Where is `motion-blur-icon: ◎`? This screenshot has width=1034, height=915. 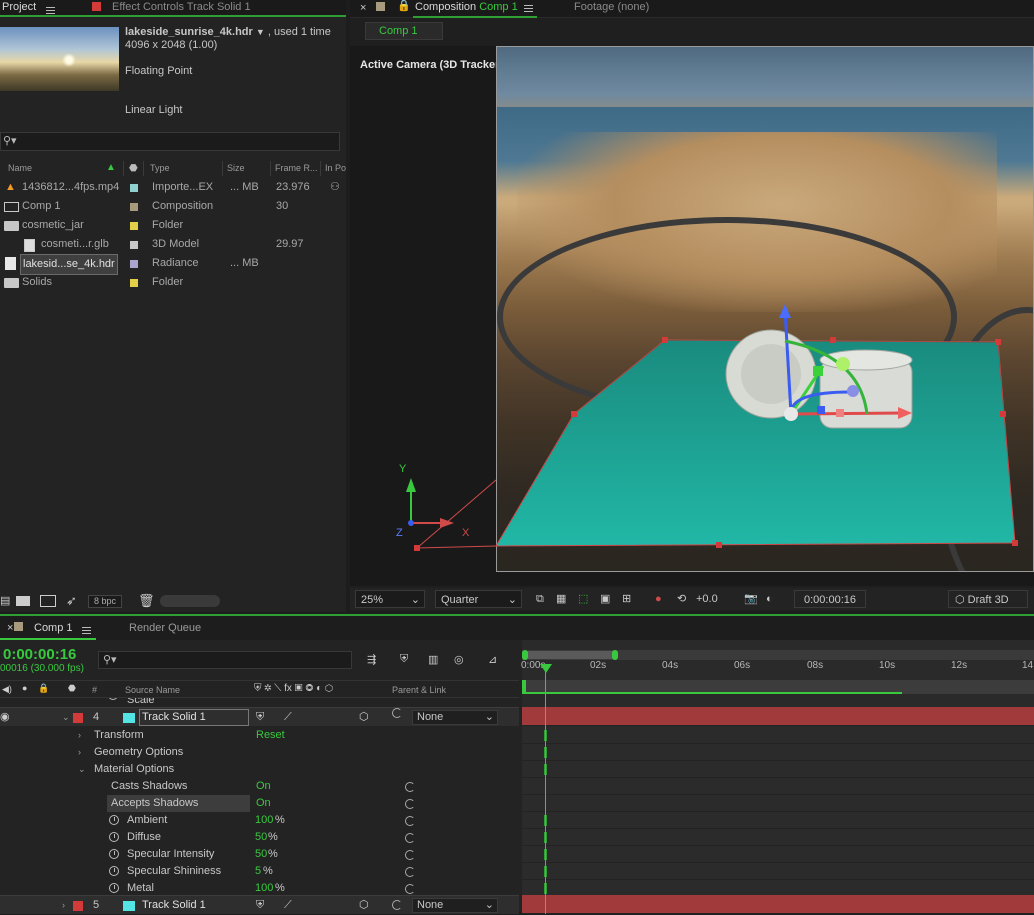
motion-blur-icon: ◎ is located at coordinates (459, 659).